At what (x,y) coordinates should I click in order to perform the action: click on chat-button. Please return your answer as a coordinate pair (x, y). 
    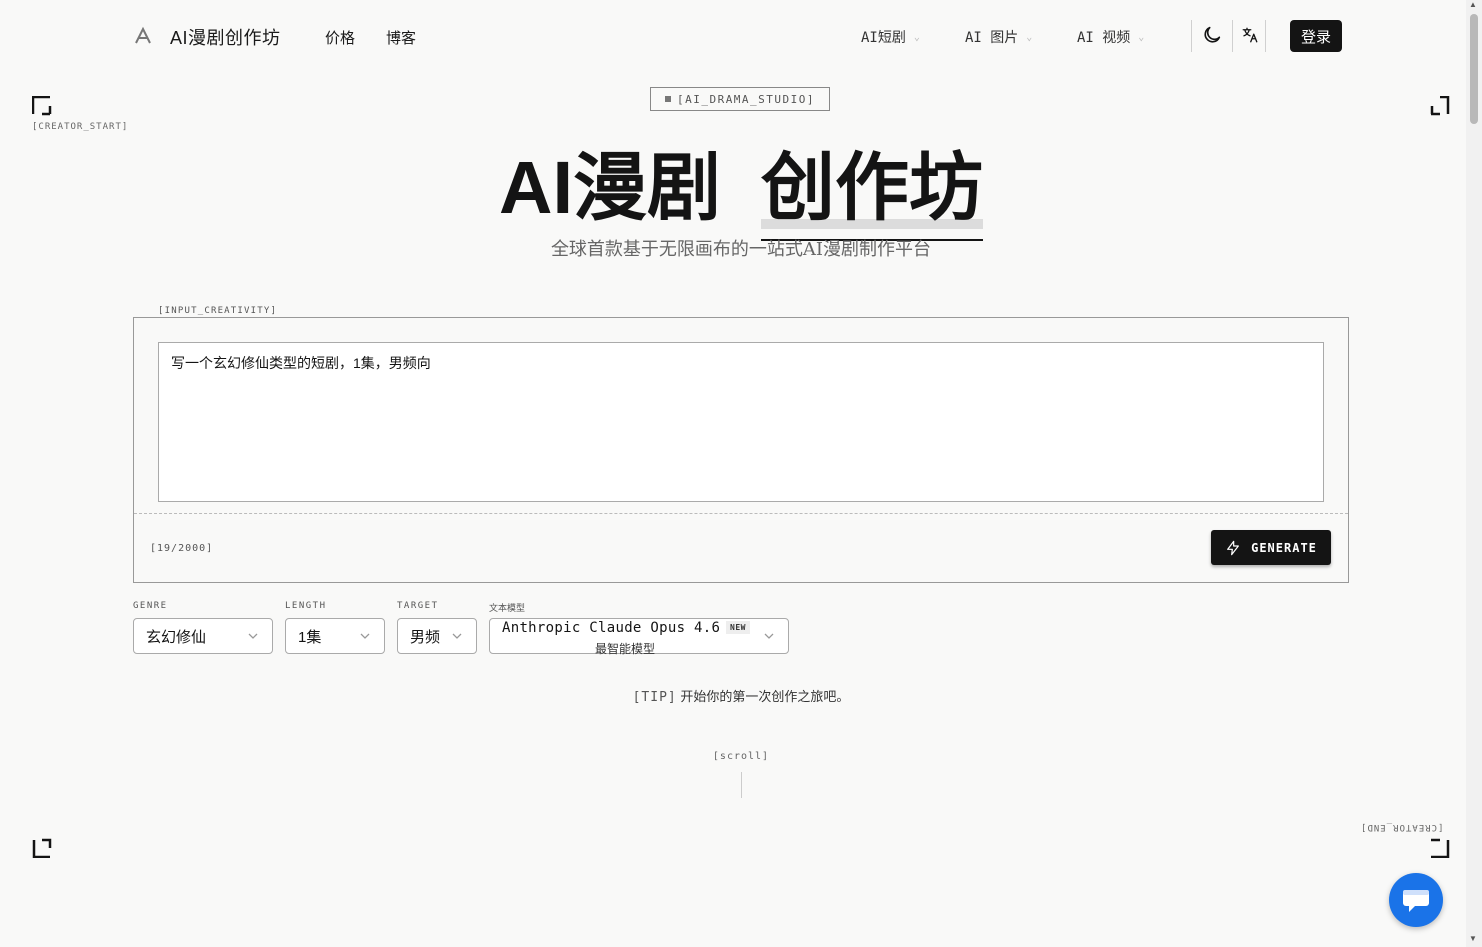
    Looking at the image, I should click on (1416, 900).